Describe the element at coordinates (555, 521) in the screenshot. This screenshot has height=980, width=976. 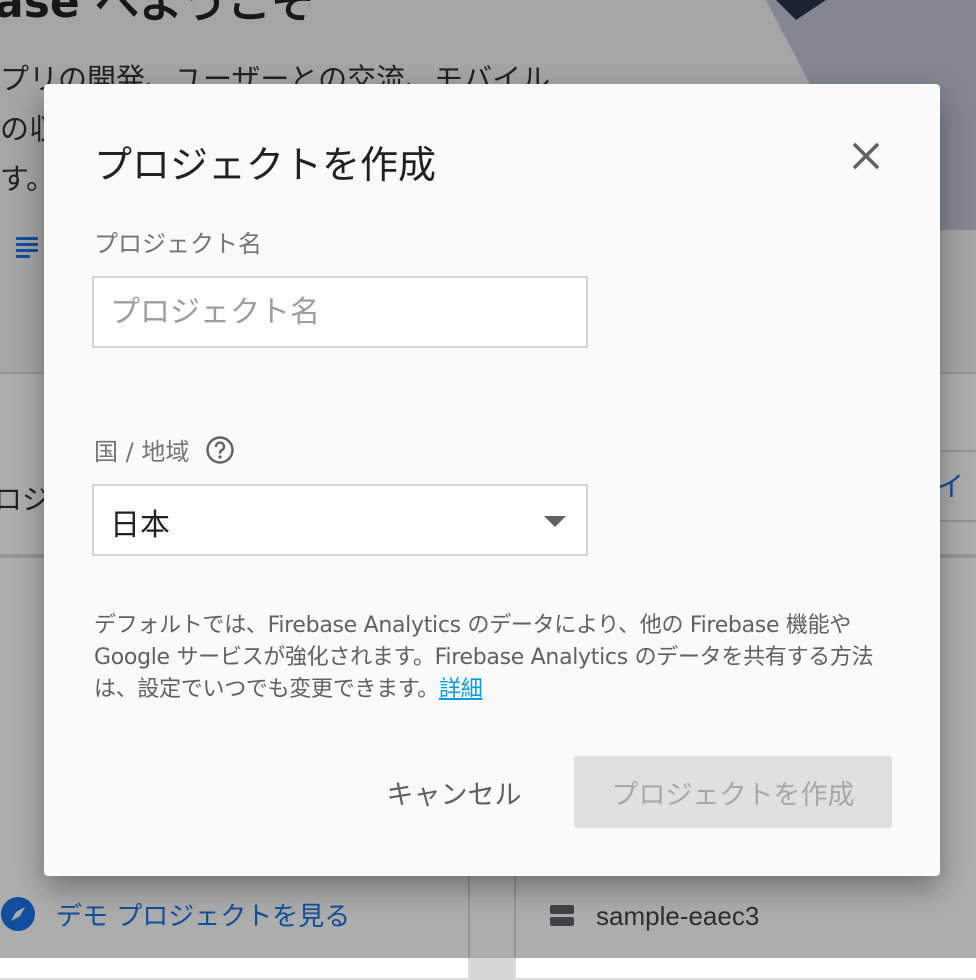
I see `dropdown-arrow-icon` at that location.